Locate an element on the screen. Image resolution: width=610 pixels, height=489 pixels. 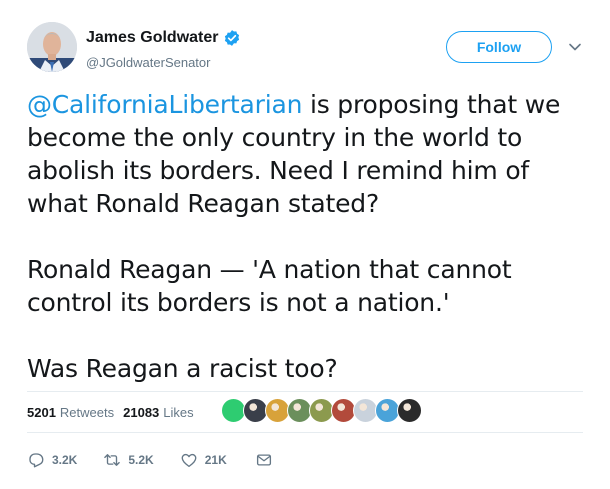
retweet-button: 5.2K is located at coordinates (128, 460).